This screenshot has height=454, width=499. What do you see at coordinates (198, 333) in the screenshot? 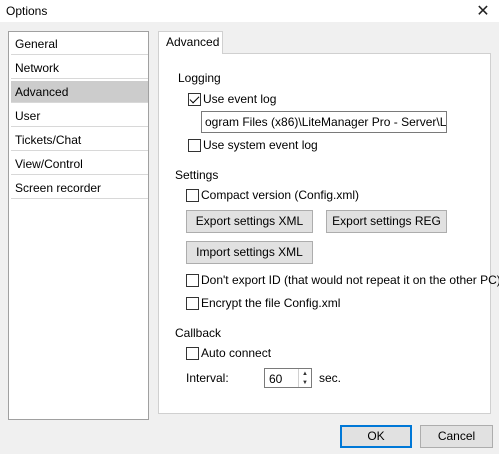
I see `callback-heading: Callback` at bounding box center [198, 333].